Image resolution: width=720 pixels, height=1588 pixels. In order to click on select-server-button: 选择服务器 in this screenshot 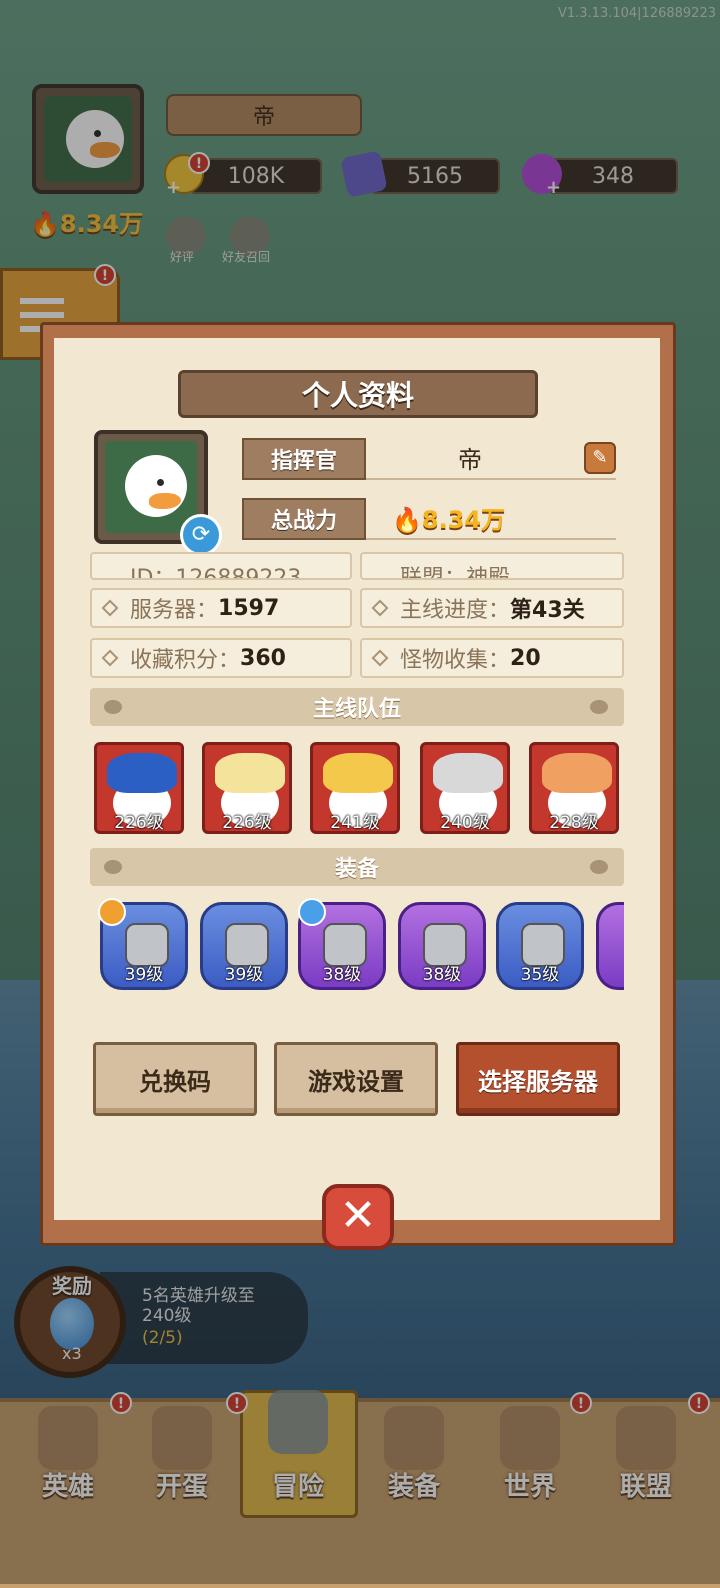, I will do `click(538, 1079)`.